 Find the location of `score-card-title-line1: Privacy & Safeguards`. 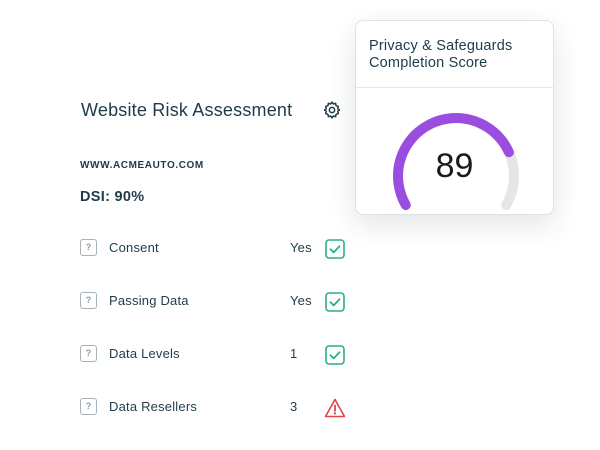

score-card-title-line1: Privacy & Safeguards is located at coordinates (441, 46).